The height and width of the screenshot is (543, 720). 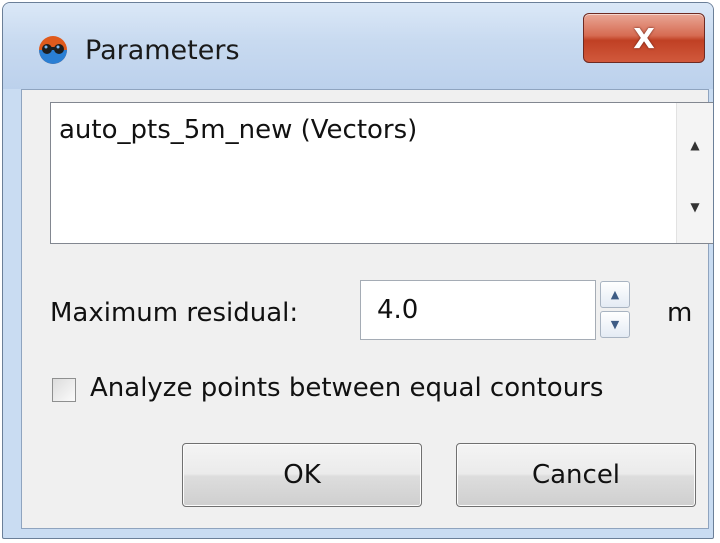 I want to click on close-button: X, so click(x=644, y=38).